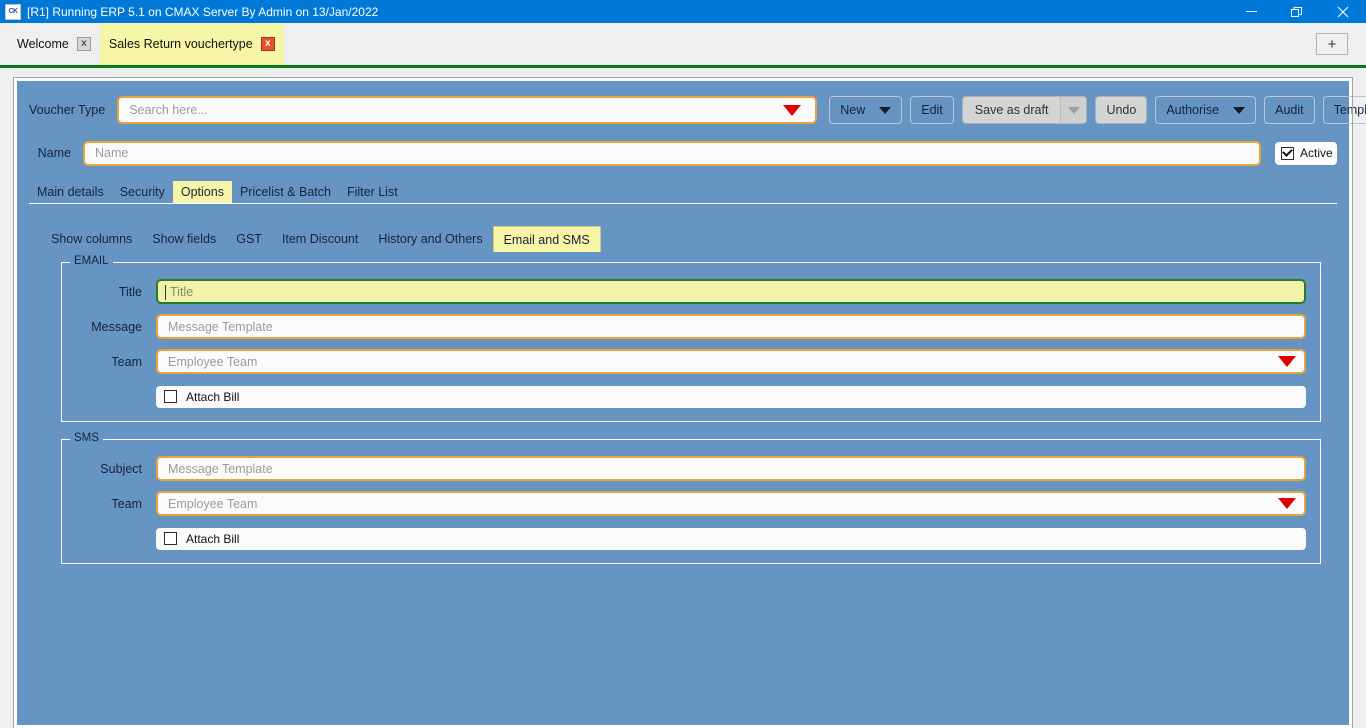 This screenshot has width=1366, height=728. I want to click on sms-team-row: Team Employee Team, so click(691, 503).